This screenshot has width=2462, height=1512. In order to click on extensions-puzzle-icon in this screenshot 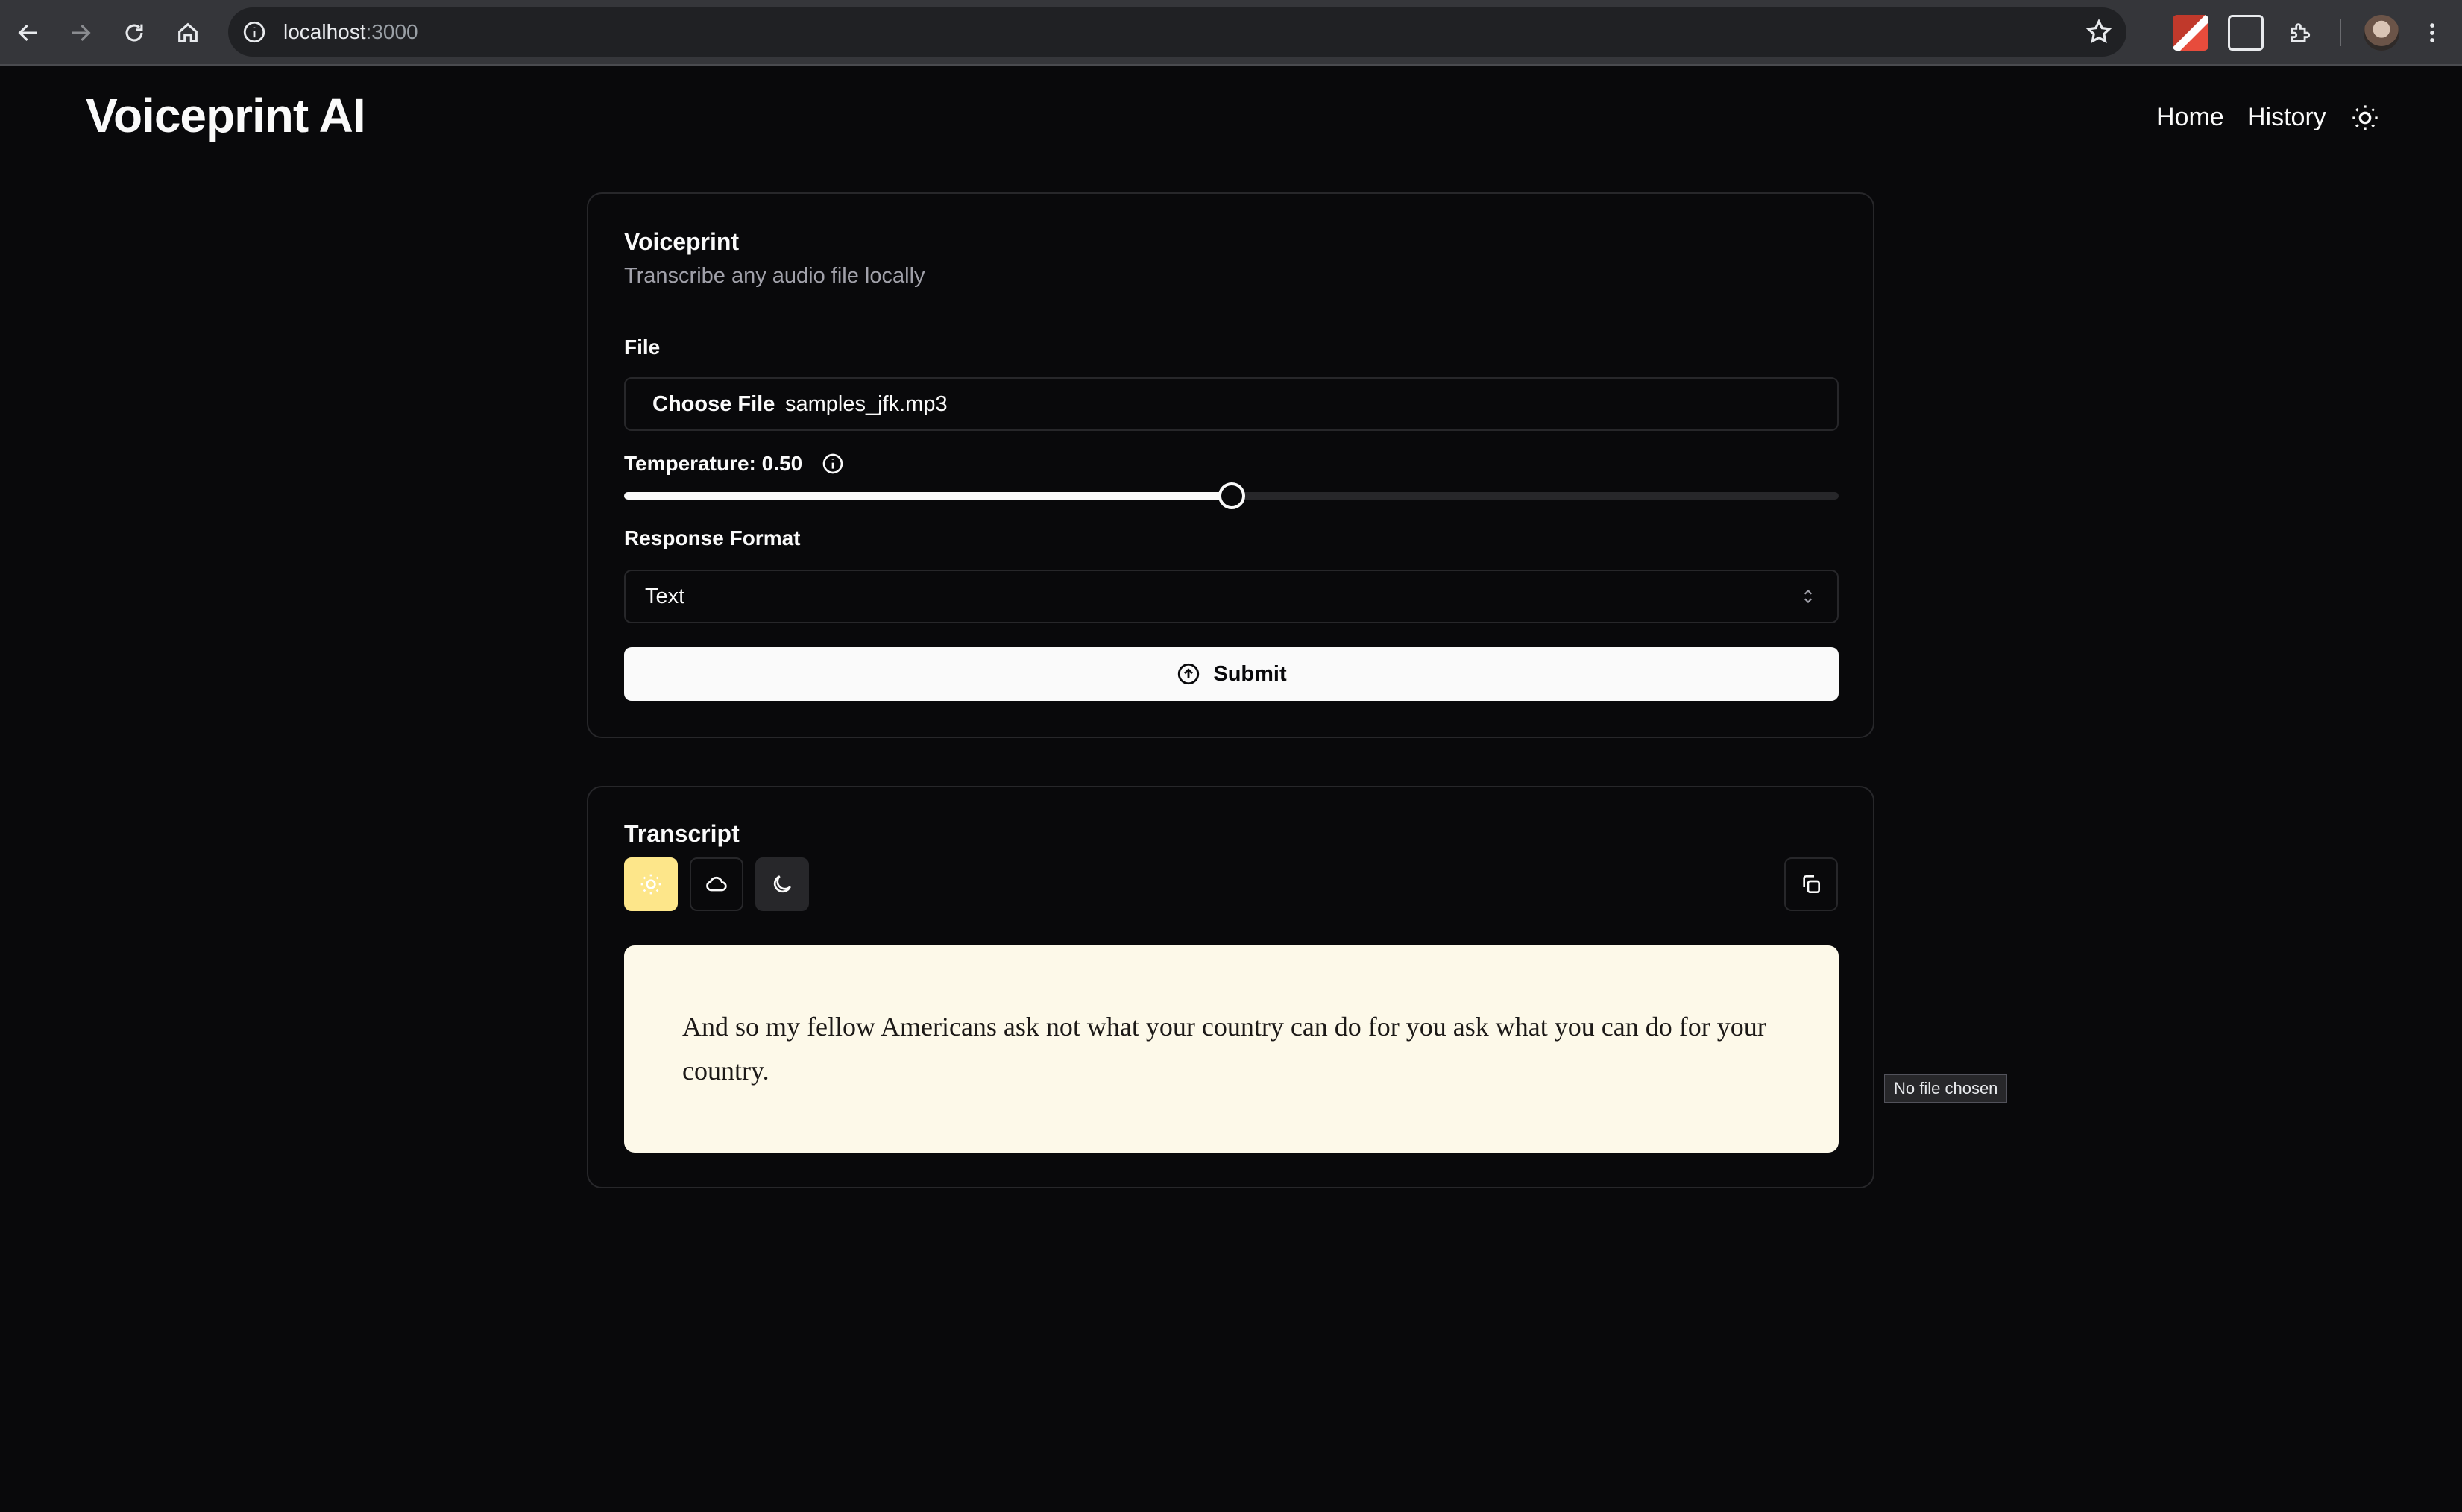, I will do `click(2299, 32)`.